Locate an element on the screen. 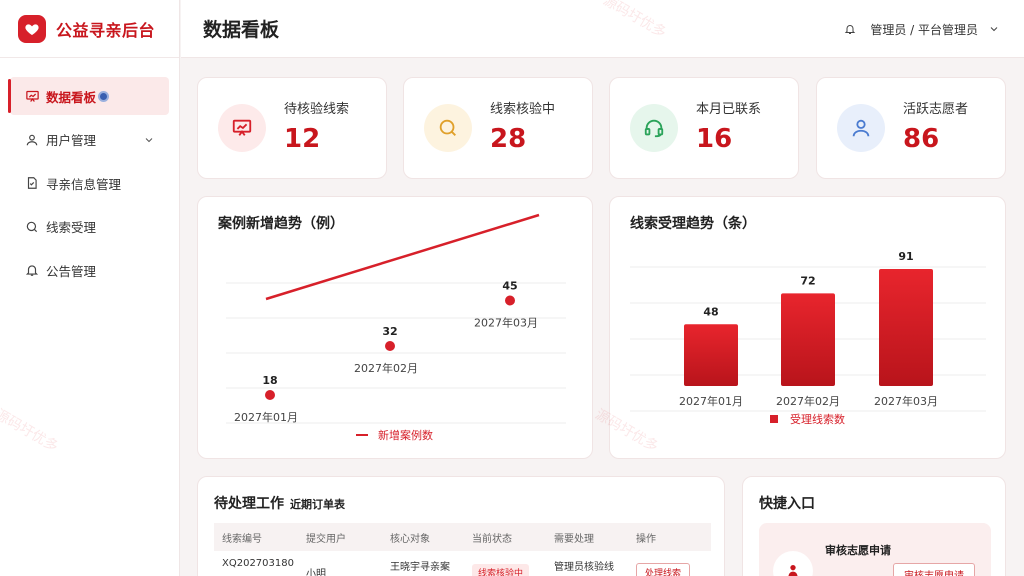 Image resolution: width=1024 pixels, height=576 pixels. legend-label: 受理线索数 is located at coordinates (817, 419).